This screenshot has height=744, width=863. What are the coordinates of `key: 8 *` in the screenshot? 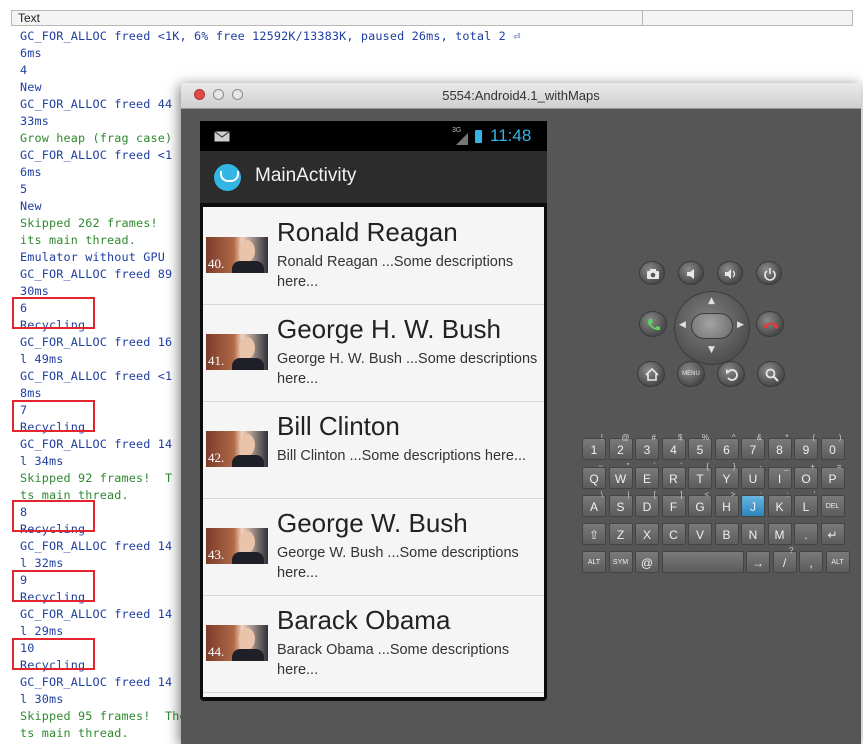 It's located at (779, 446).